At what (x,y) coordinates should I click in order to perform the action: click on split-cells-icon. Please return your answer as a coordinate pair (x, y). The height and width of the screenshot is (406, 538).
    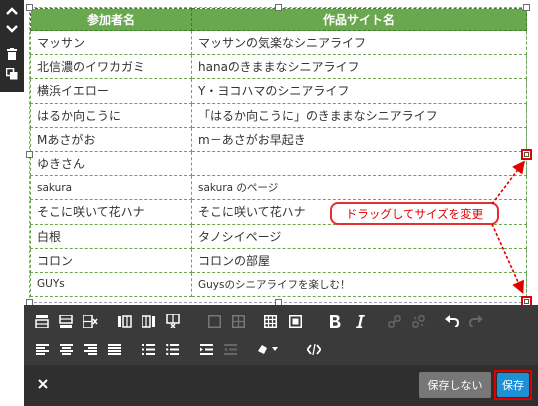
    Looking at the image, I should click on (238, 321).